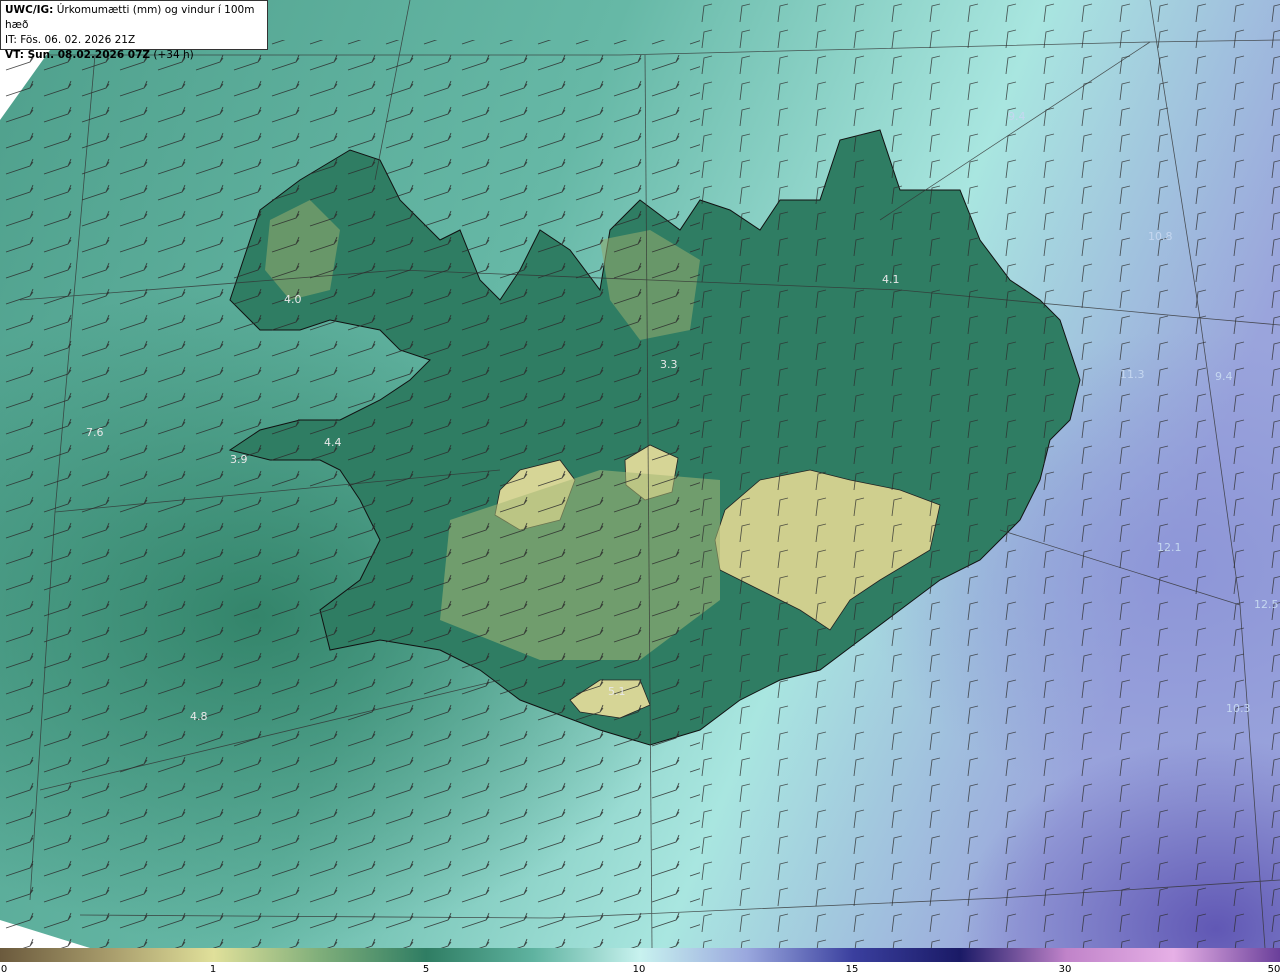 The image size is (1280, 978). What do you see at coordinates (78, 55) in the screenshot?
I see `valid-time: VT: Sun. 08.02.2026 07Z` at bounding box center [78, 55].